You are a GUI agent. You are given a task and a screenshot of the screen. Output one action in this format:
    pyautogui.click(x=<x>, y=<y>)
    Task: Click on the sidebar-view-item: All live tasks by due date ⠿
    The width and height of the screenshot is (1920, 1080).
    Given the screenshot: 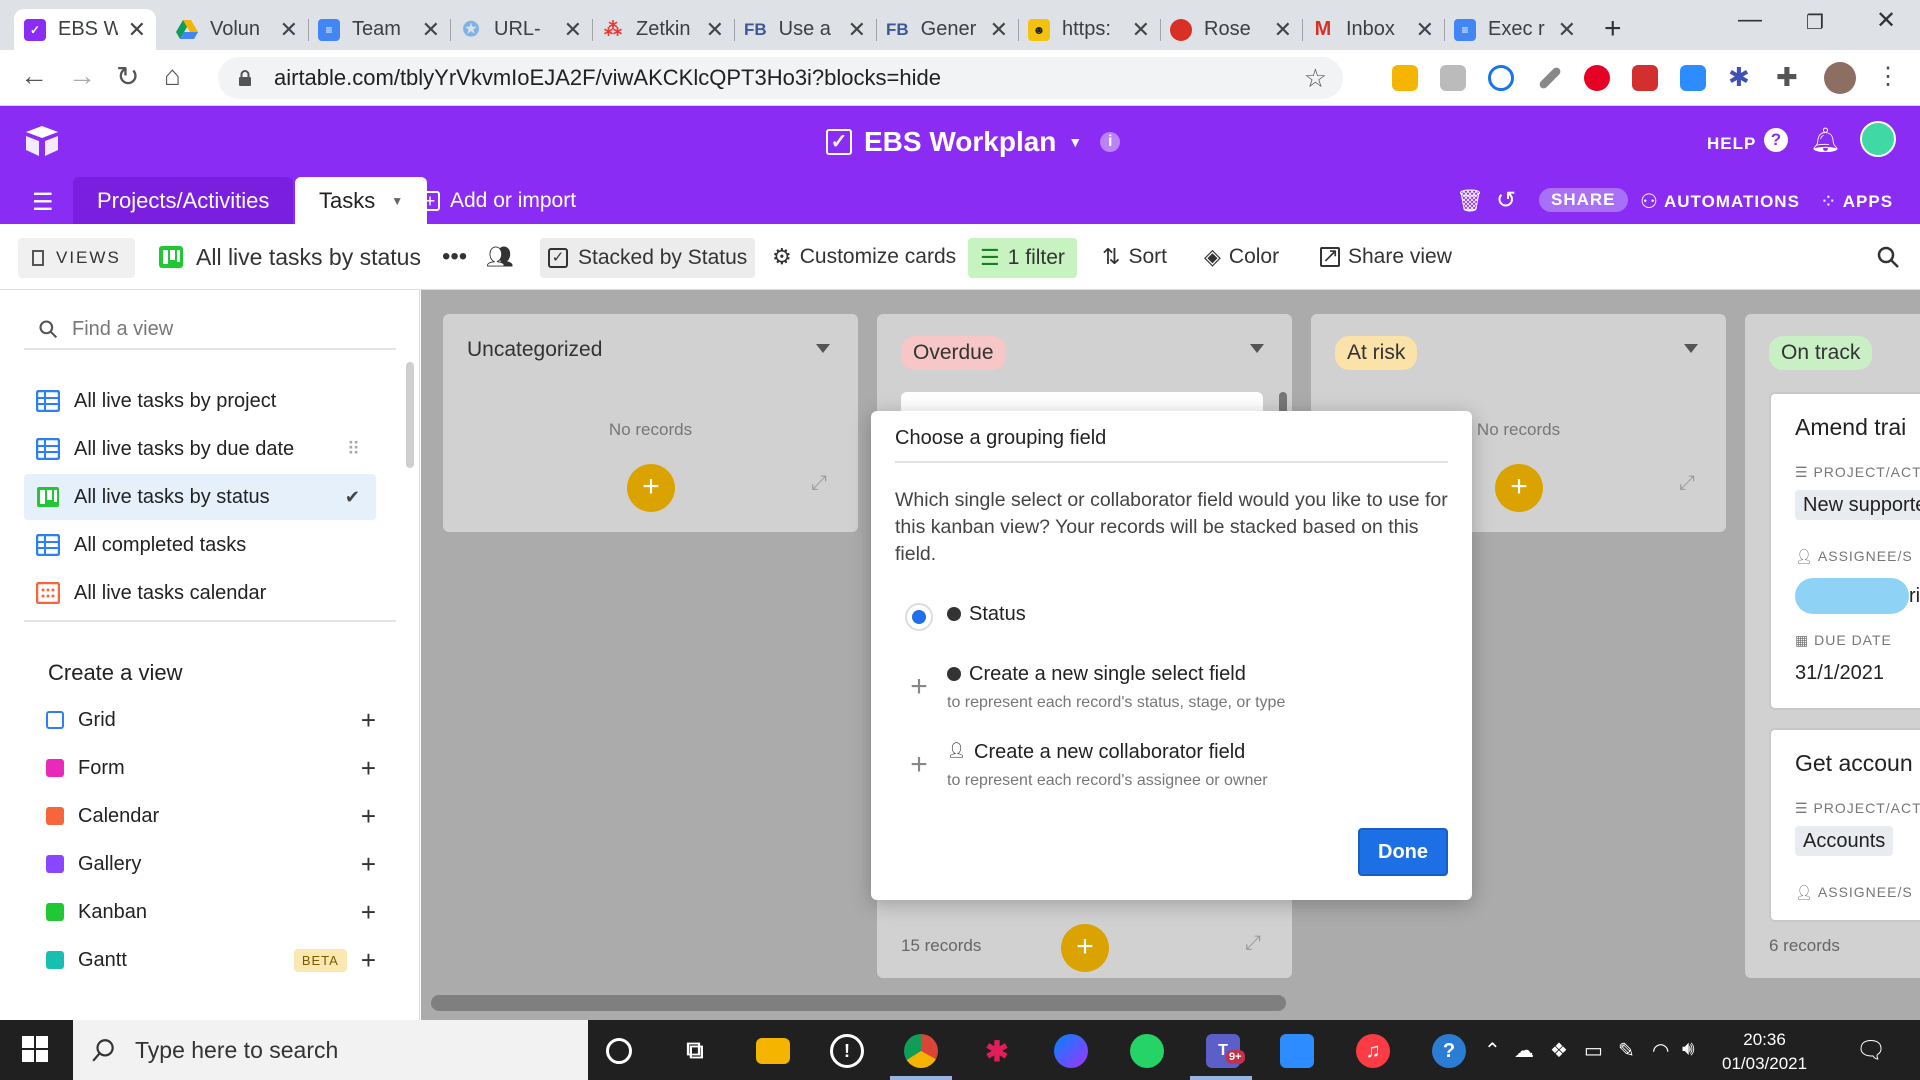 What is the action you would take?
    pyautogui.click(x=200, y=449)
    